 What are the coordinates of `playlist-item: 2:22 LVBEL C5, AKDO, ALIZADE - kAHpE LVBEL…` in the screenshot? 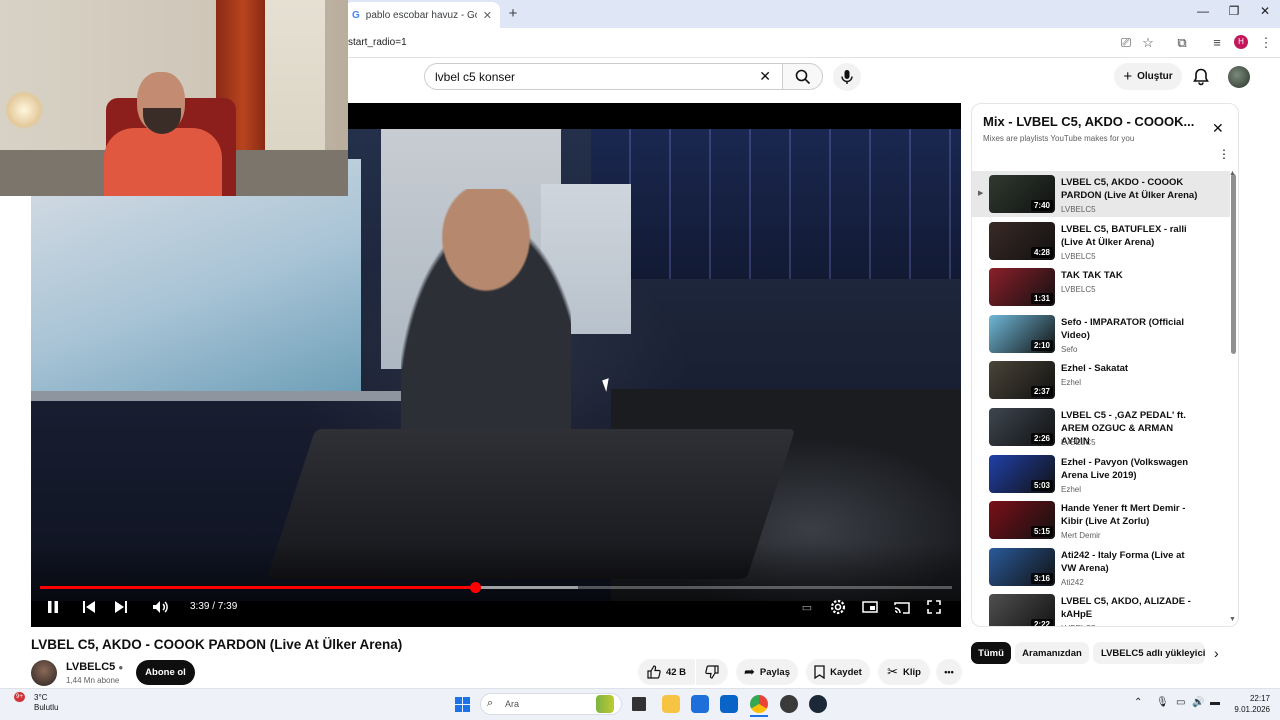 It's located at (1101, 608).